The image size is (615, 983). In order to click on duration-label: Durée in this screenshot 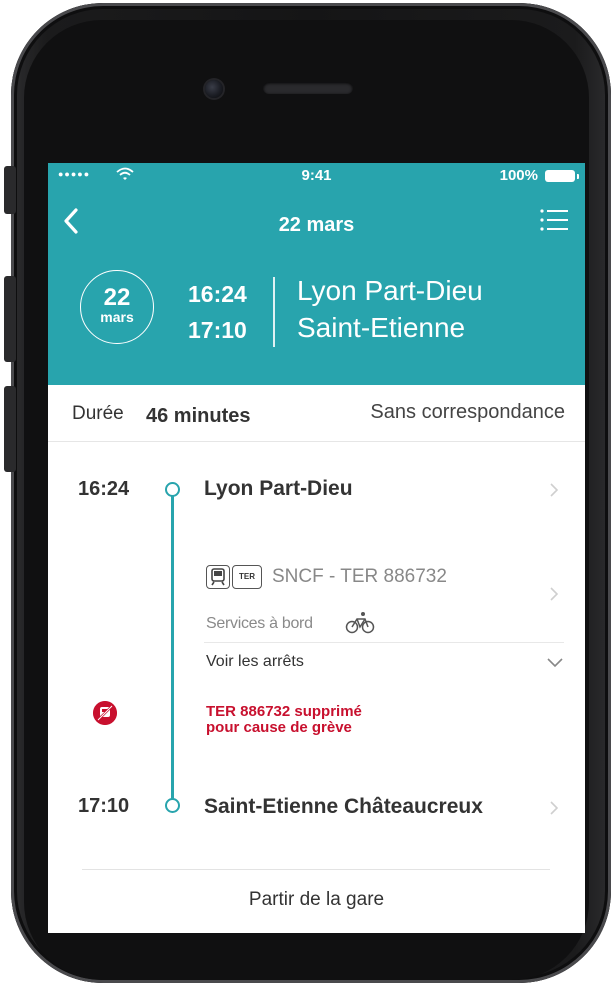, I will do `click(98, 413)`.